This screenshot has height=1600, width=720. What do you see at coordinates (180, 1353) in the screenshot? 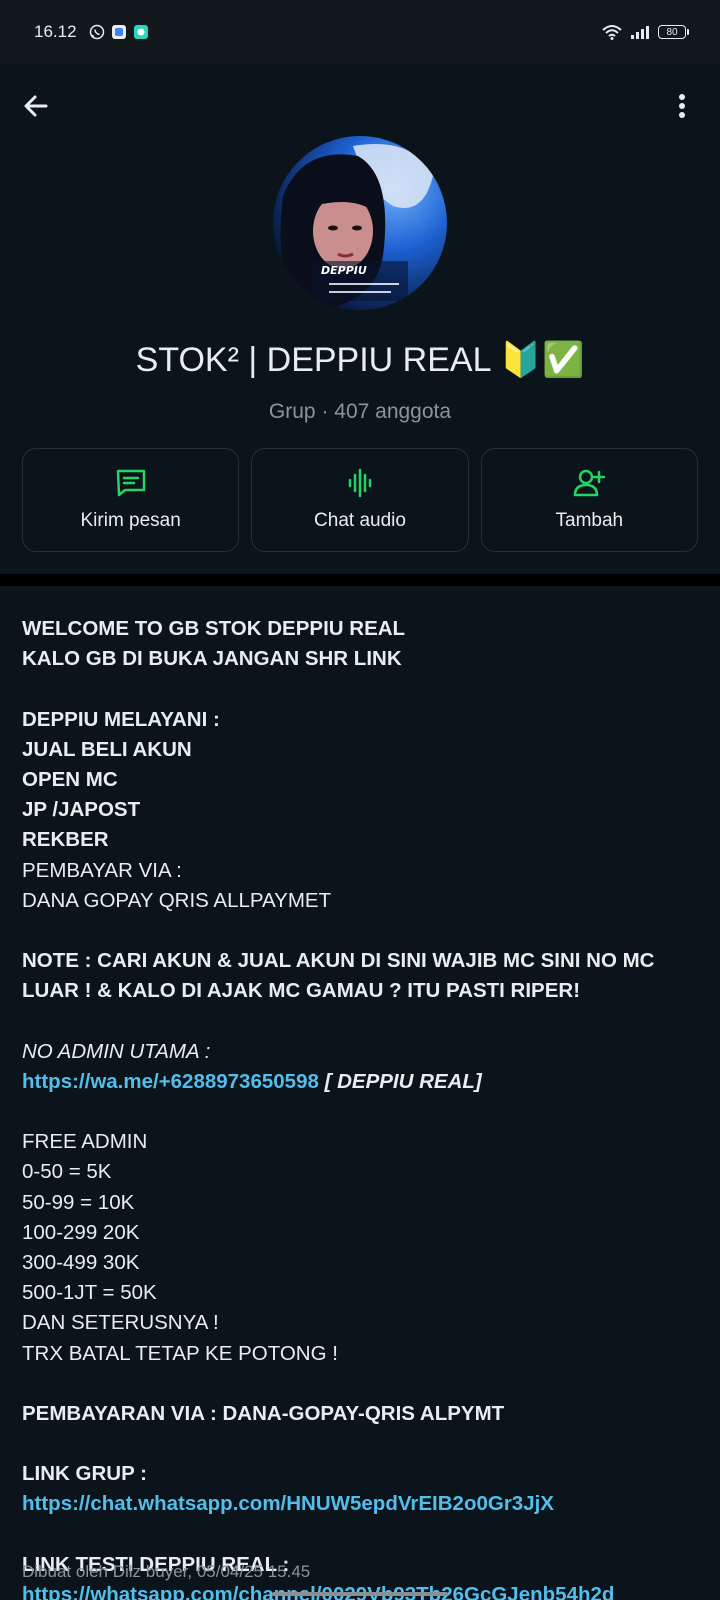
I see `desc-line: TRX BATAL TETAP KE POTONG !` at bounding box center [180, 1353].